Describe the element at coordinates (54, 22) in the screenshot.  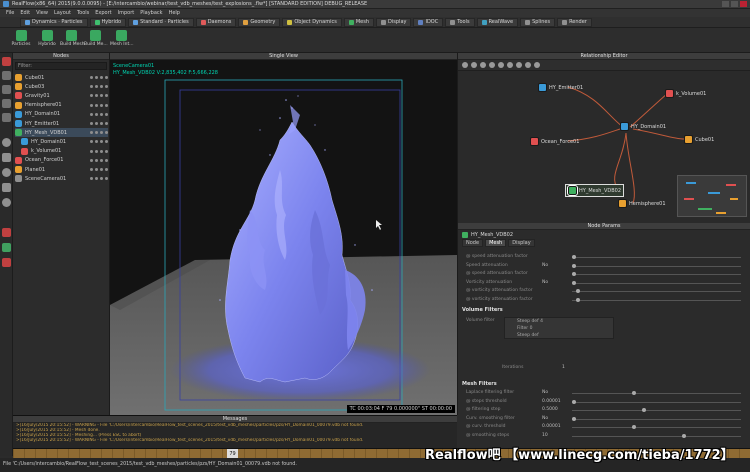
I see `shelf-tab: Dynamics · Particles` at that location.